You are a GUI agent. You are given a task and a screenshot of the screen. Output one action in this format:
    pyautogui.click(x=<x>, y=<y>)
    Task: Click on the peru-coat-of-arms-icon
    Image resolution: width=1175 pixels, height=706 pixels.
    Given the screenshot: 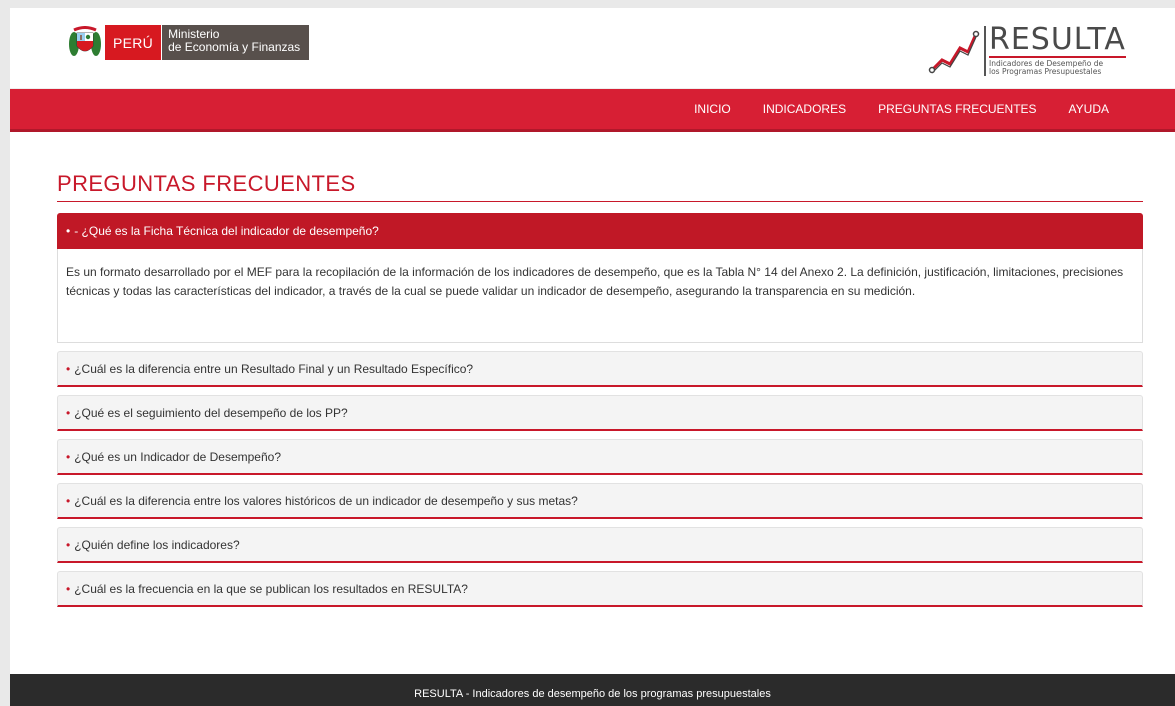 What is the action you would take?
    pyautogui.click(x=85, y=42)
    